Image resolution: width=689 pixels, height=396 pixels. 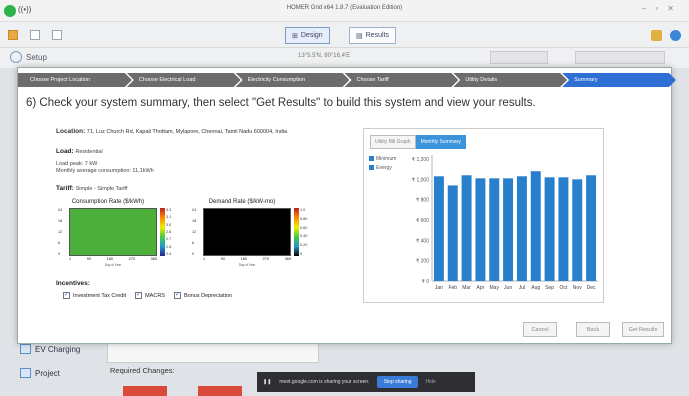 I want to click on share-message: meet.google.com is sharing your screen., so click(x=324, y=382).